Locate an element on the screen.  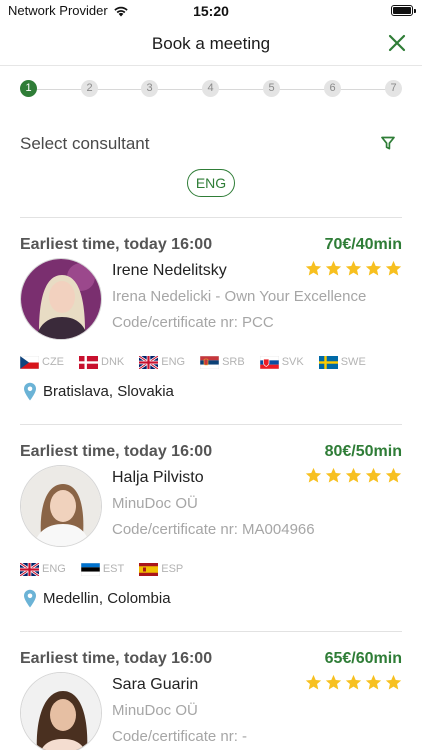
consultant-name: Halja Pilvisto is located at coordinates (158, 477).